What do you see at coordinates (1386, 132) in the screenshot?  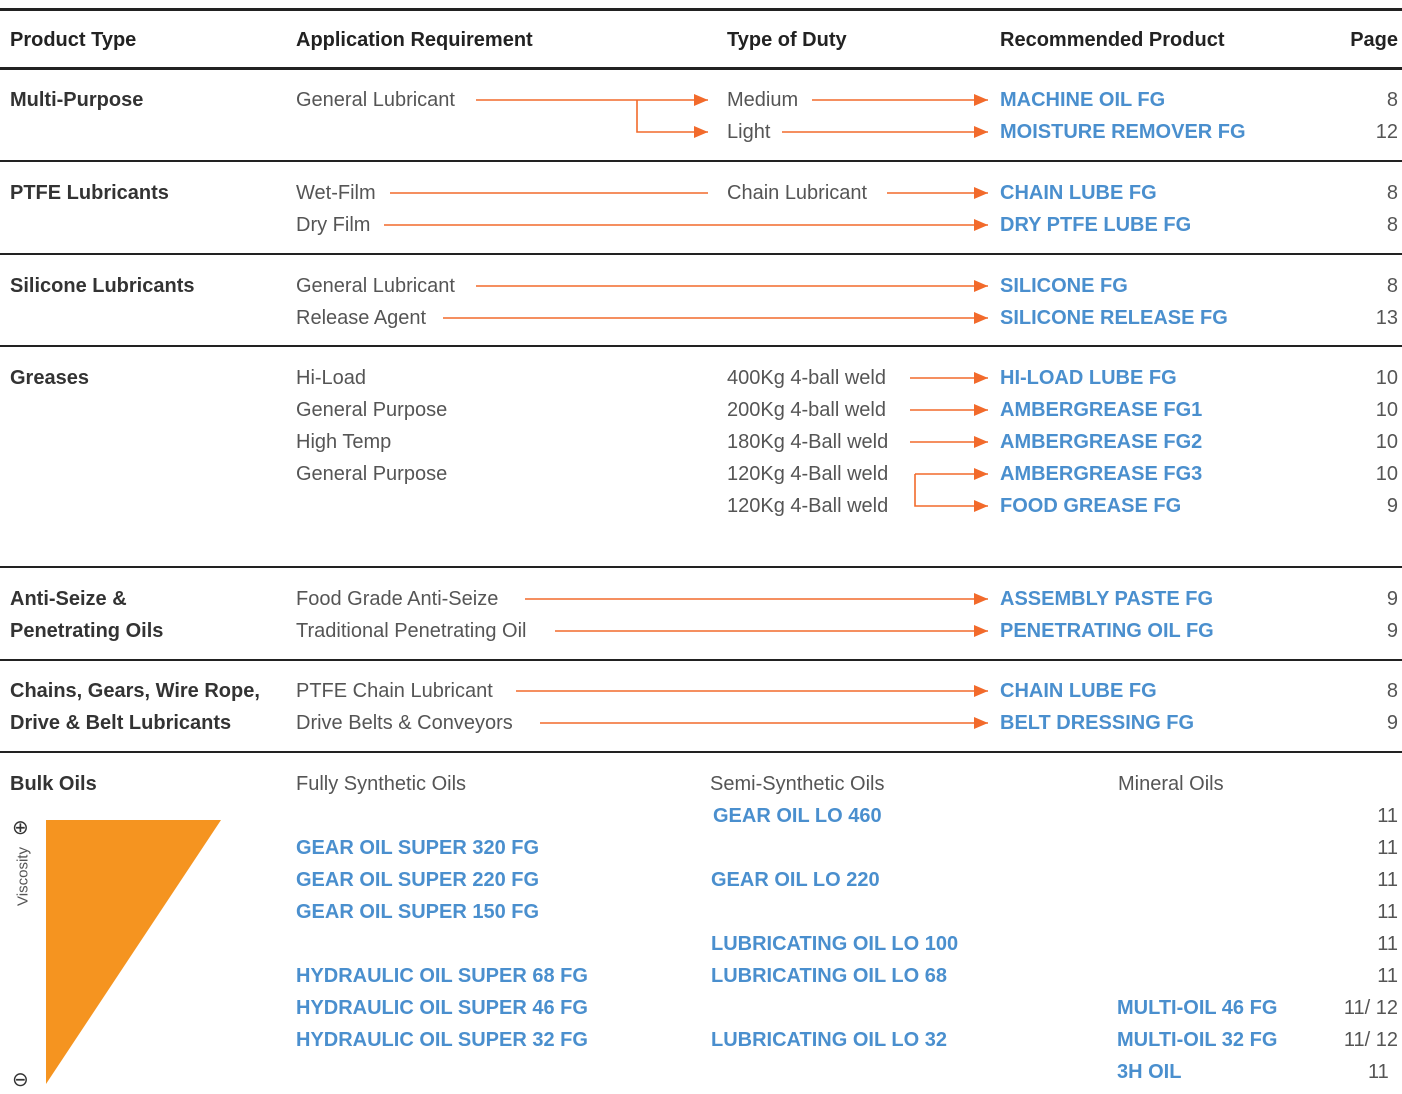 I see `page-number: 12` at bounding box center [1386, 132].